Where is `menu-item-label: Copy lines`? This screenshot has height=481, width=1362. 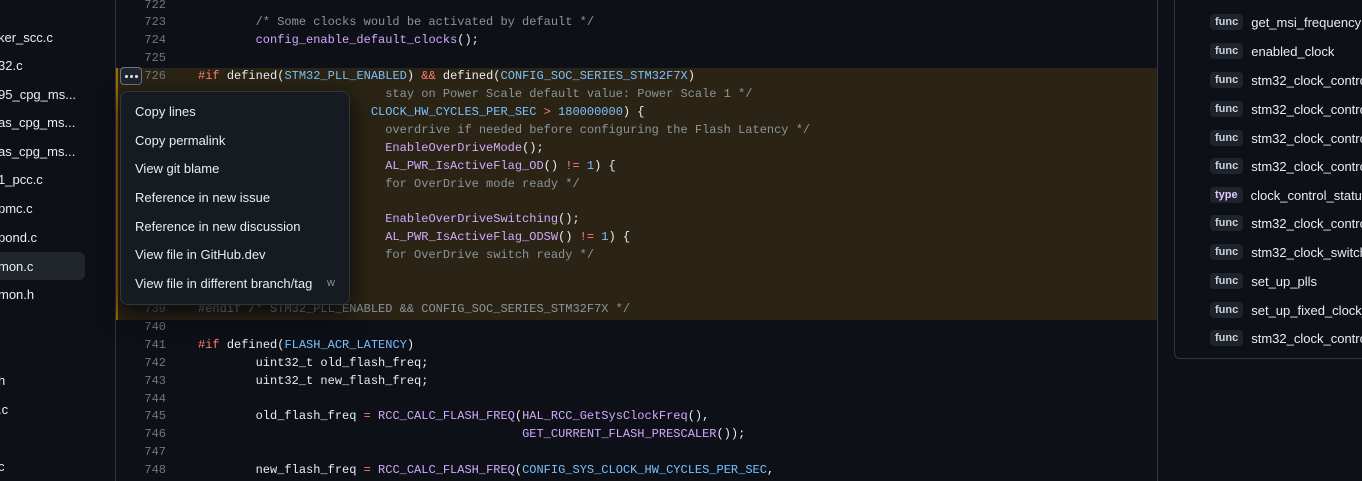 menu-item-label: Copy lines is located at coordinates (165, 111).